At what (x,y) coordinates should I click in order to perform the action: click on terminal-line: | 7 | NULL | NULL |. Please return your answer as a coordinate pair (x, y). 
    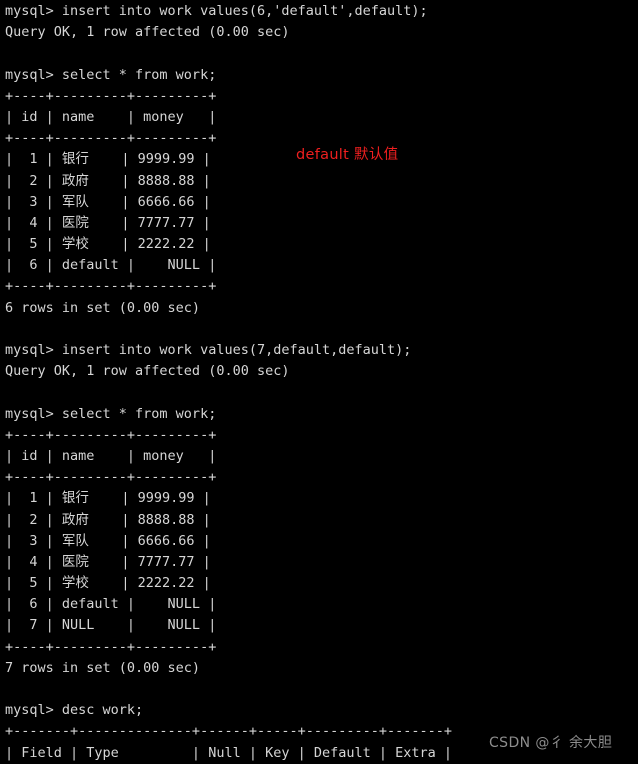
    Looking at the image, I should click on (111, 625).